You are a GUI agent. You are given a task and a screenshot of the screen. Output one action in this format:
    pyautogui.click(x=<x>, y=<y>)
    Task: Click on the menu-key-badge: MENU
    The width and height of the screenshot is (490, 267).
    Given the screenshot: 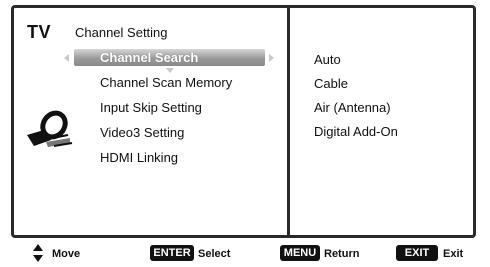 What is the action you would take?
    pyautogui.click(x=300, y=253)
    